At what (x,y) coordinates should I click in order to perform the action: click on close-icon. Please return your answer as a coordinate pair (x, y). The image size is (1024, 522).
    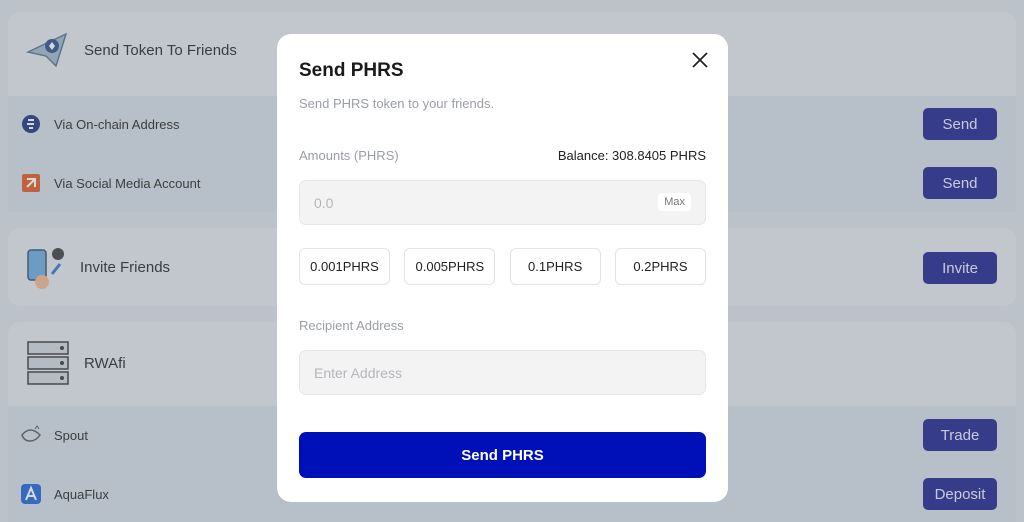
    Looking at the image, I should click on (700, 60).